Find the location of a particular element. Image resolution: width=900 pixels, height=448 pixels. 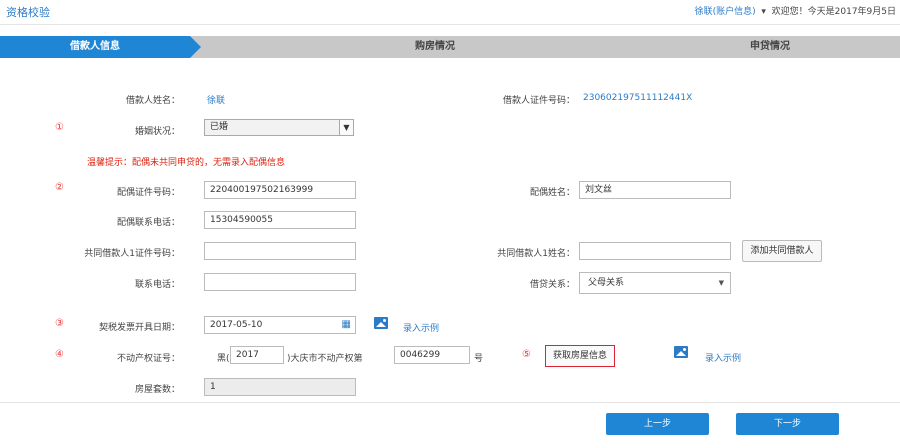

property-suffix: 号 is located at coordinates (479, 359).